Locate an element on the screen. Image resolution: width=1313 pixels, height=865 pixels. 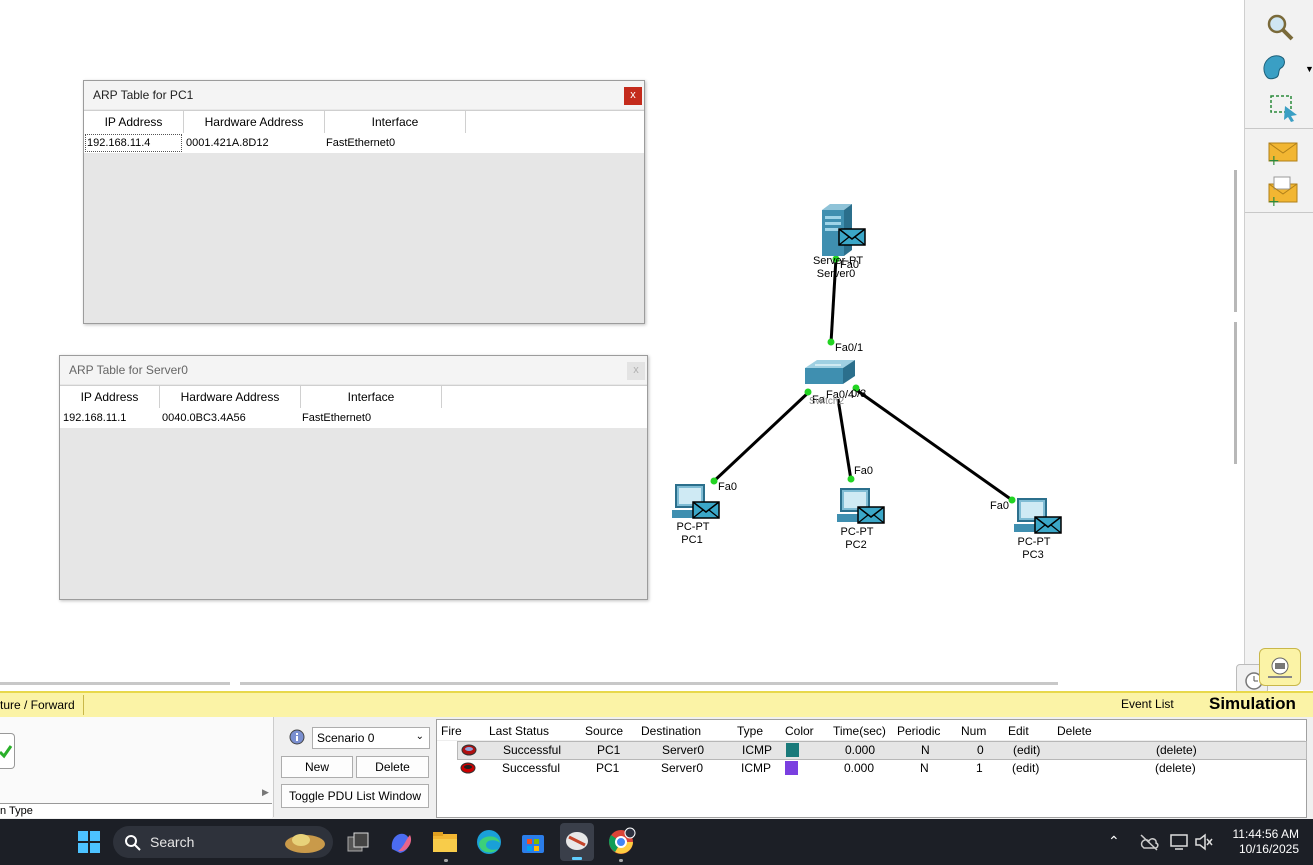
num-cell: 0 is located at coordinates (980, 750).